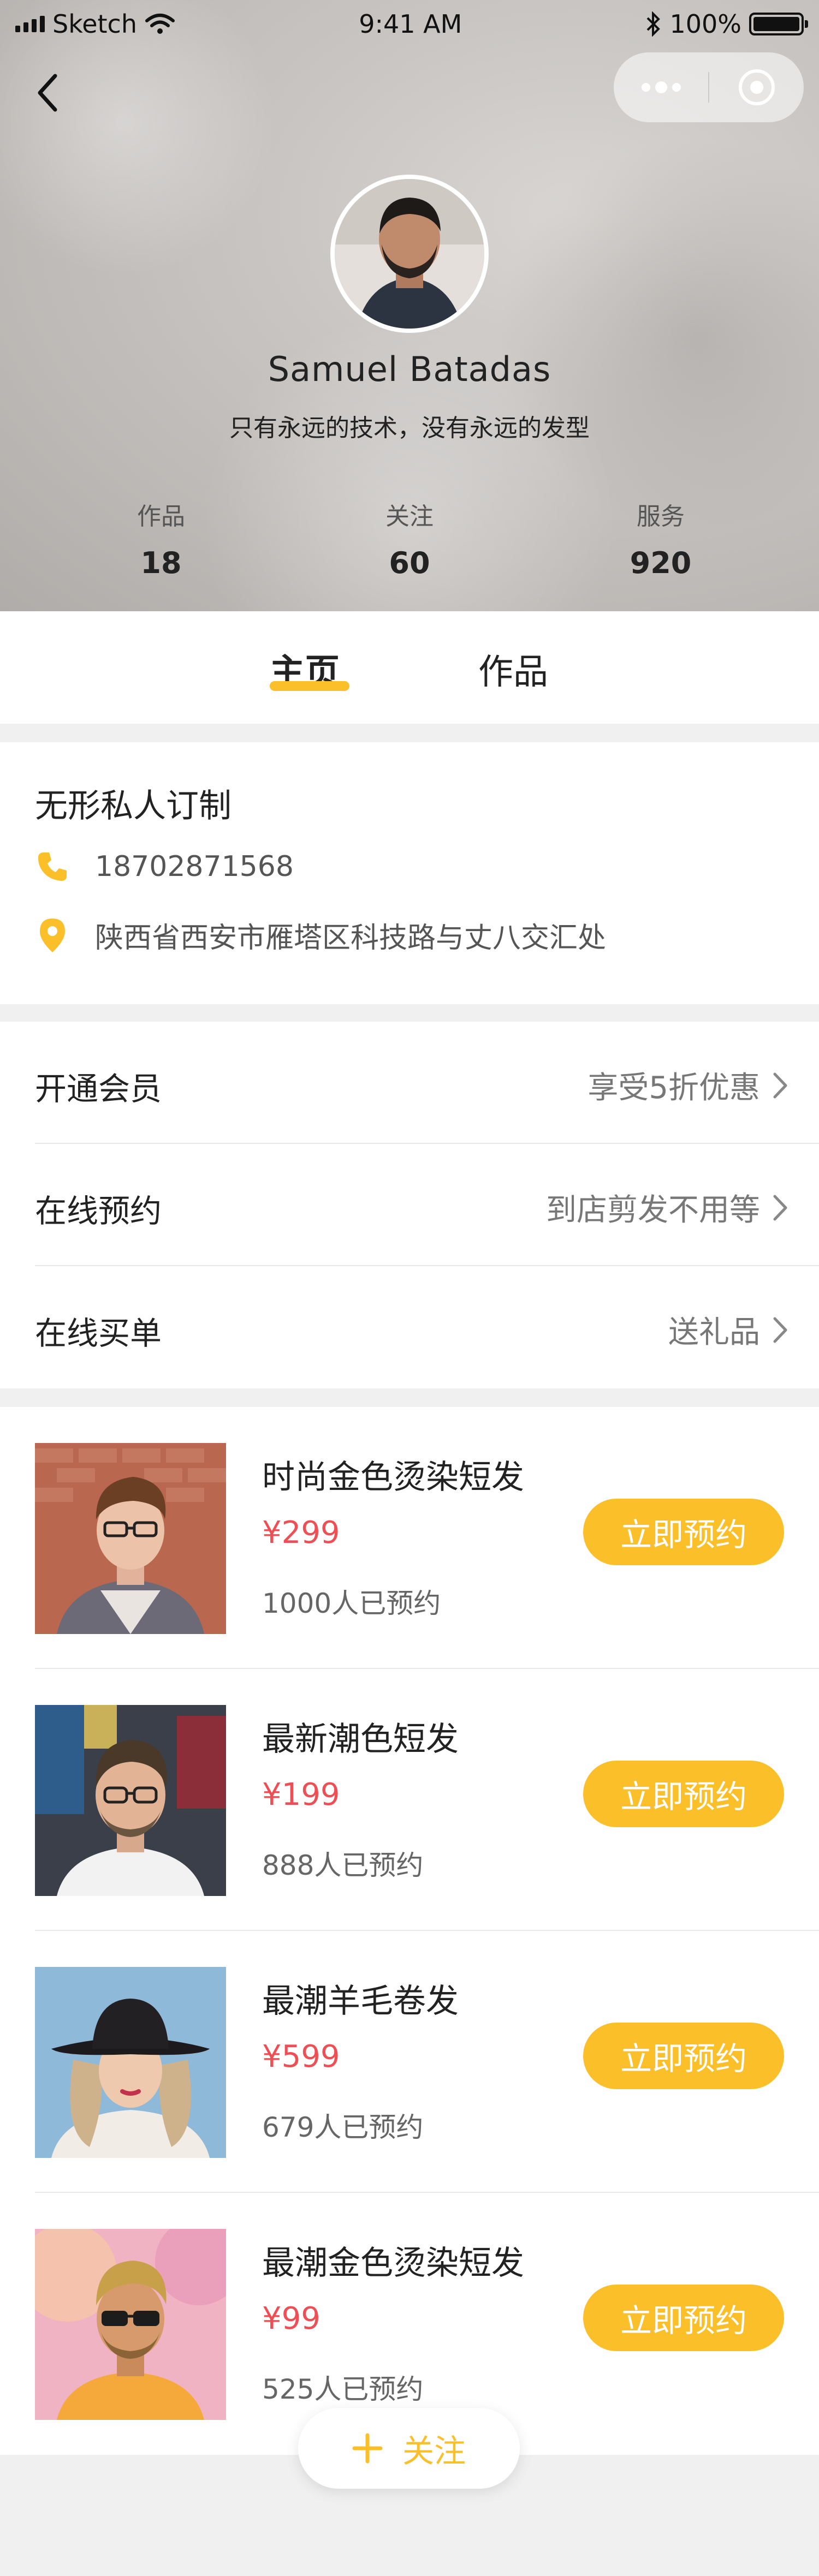 Image resolution: width=819 pixels, height=2576 pixels. I want to click on product-price: ¥99, so click(291, 2318).